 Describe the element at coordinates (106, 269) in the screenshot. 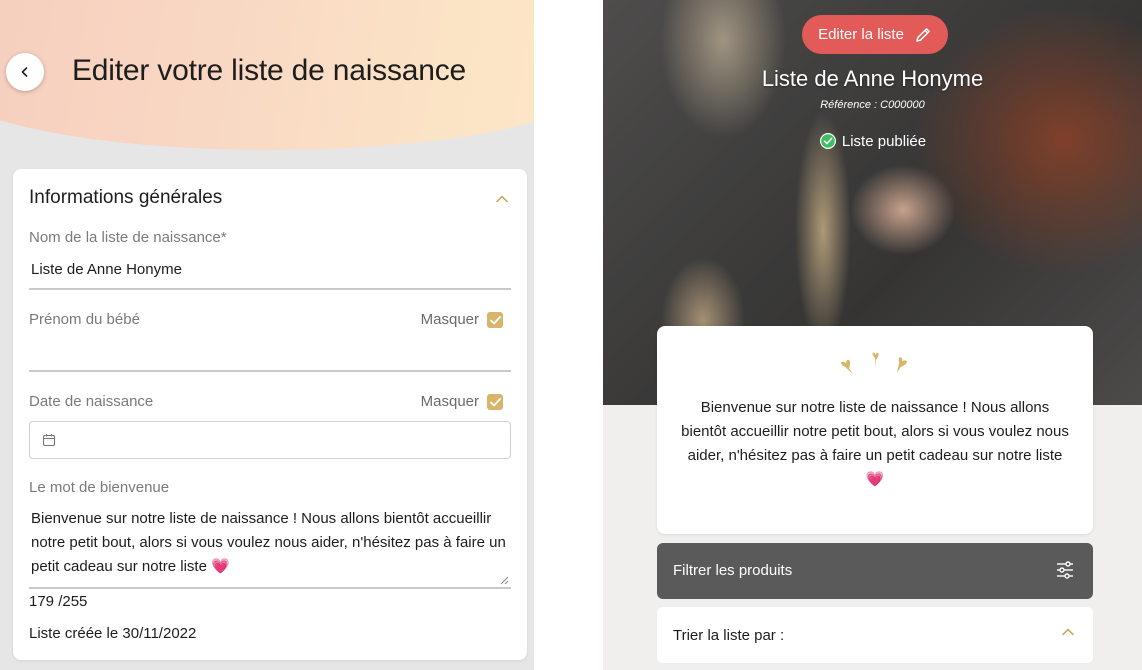

I see `list-name-field: Liste de Anne Honyme` at that location.